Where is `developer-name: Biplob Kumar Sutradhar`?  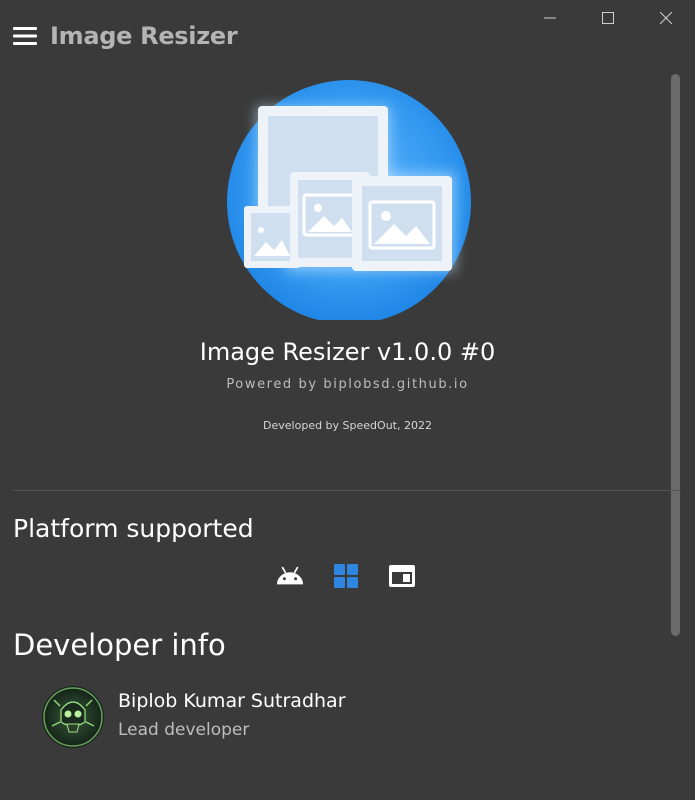 developer-name: Biplob Kumar Sutradhar is located at coordinates (232, 701).